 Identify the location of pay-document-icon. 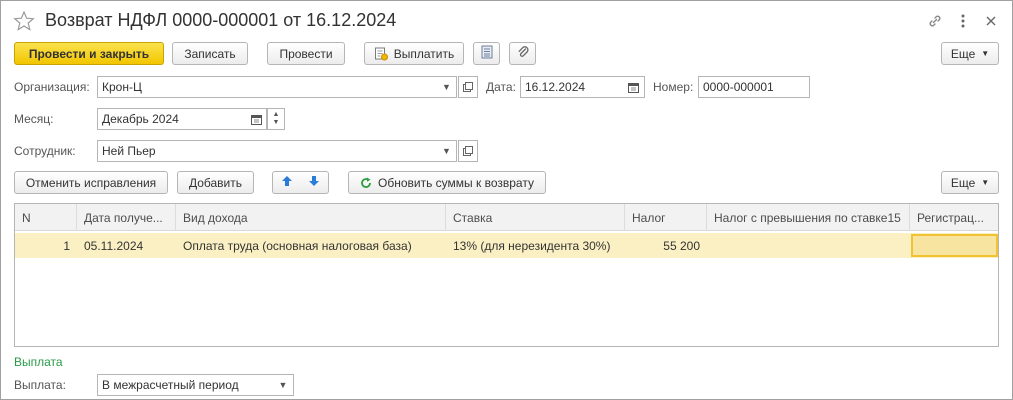
(381, 54).